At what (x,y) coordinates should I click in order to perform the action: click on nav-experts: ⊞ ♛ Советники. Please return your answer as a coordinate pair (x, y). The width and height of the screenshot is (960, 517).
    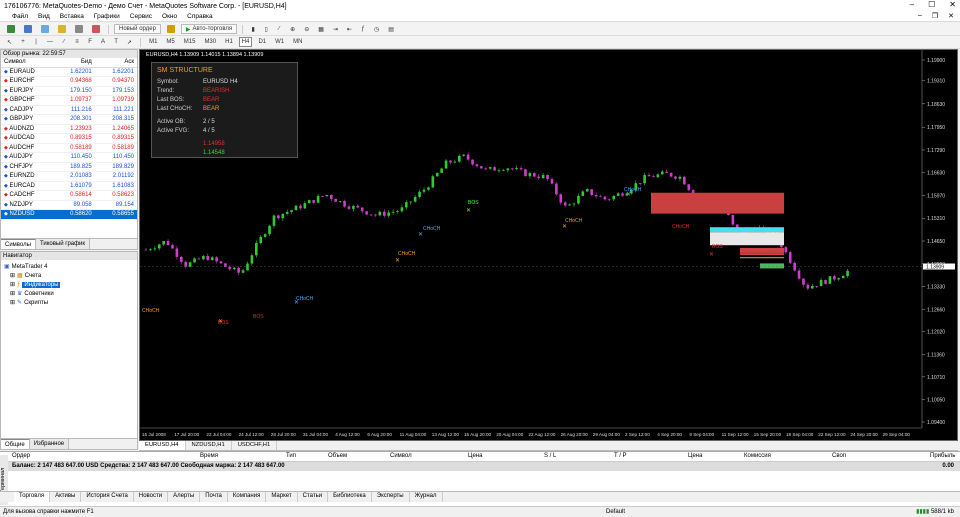
    Looking at the image, I should click on (69, 293).